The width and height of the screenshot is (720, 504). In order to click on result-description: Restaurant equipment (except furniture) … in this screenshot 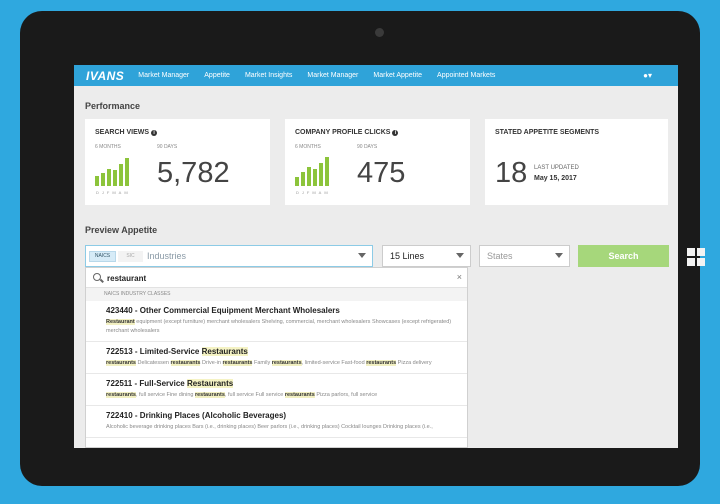, I will do `click(279, 326)`.